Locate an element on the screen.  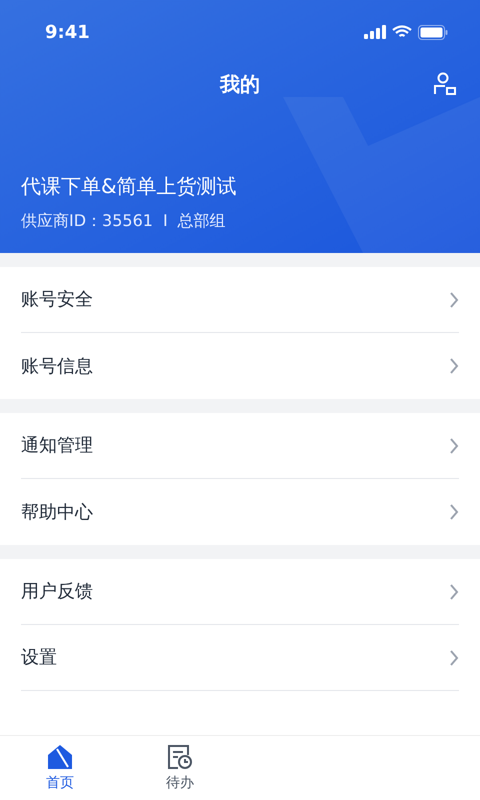
tab-item: 首页 is located at coordinates (60, 768).